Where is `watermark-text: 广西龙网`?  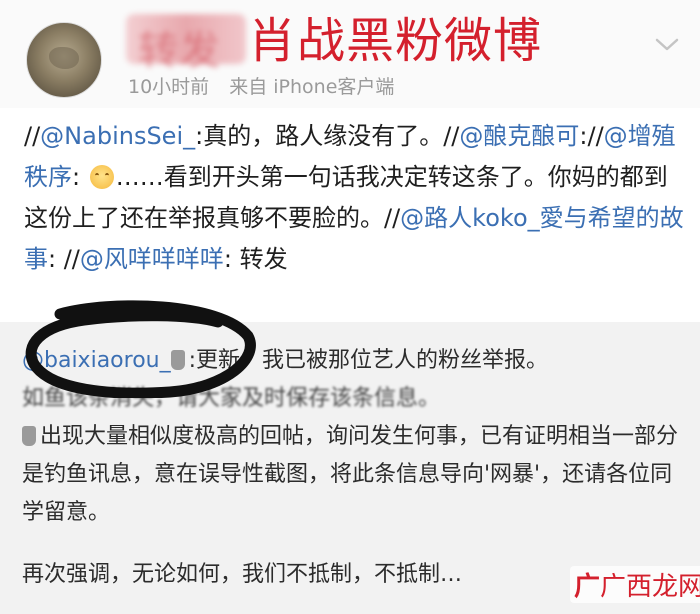 watermark-text: 广西龙网 is located at coordinates (650, 587).